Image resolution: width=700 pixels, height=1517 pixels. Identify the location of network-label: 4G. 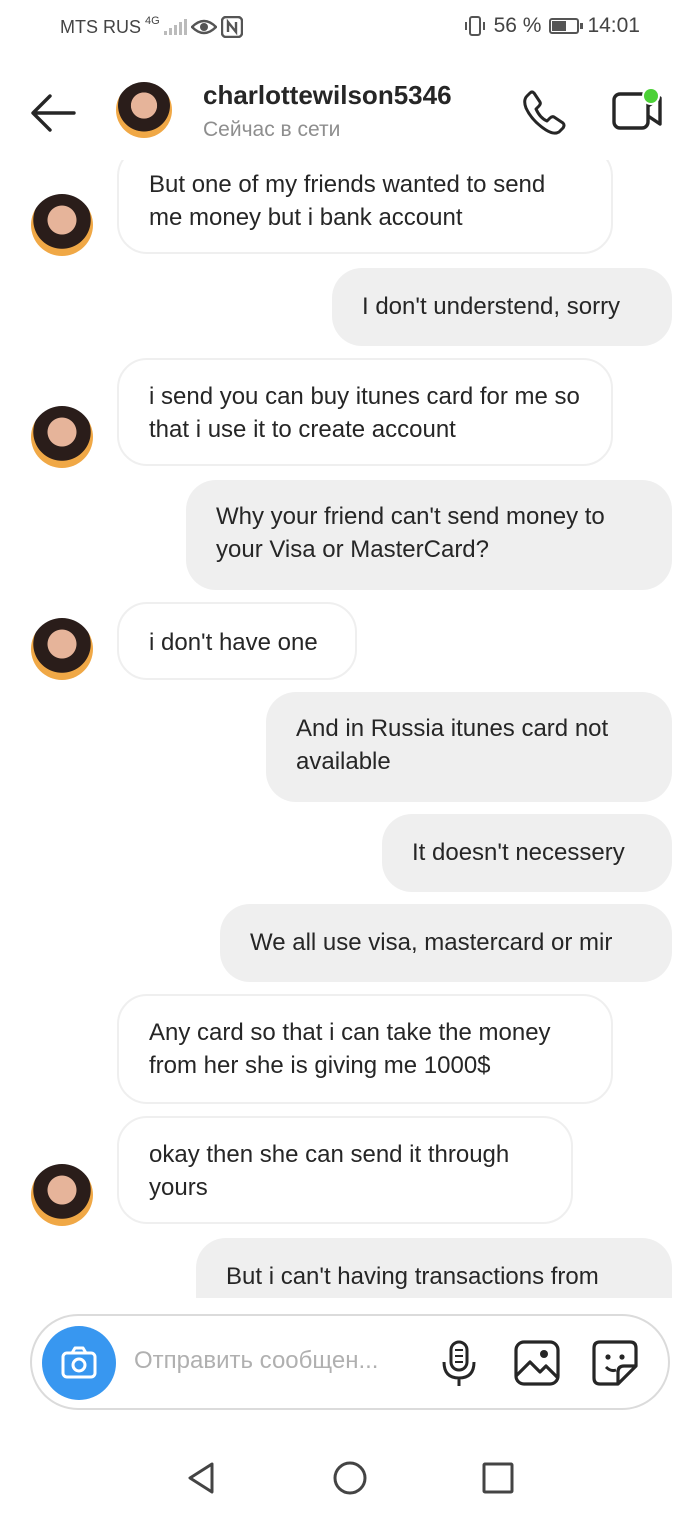
(152, 21).